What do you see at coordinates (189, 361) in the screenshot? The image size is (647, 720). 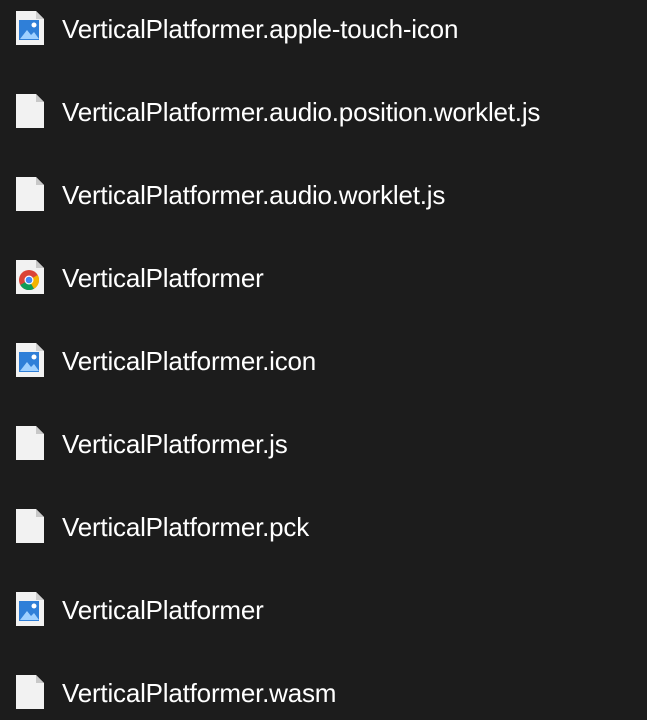 I see `file-name: VerticalPlatformer.icon` at bounding box center [189, 361].